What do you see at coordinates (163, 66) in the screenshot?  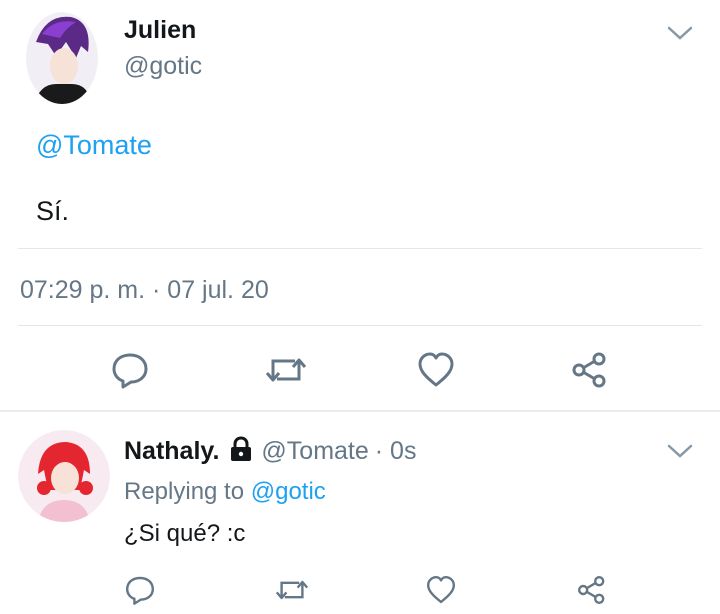 I see `author-handle: @gotic` at bounding box center [163, 66].